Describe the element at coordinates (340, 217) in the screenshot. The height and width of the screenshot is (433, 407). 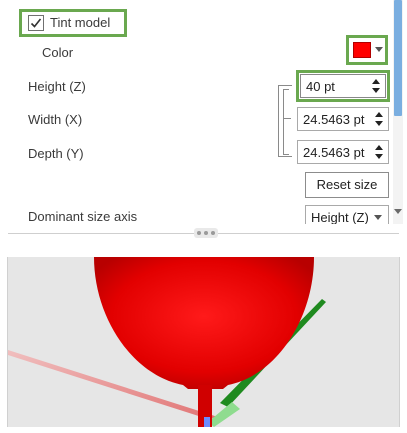
I see `dominant-axis-value: Height (Z)` at that location.